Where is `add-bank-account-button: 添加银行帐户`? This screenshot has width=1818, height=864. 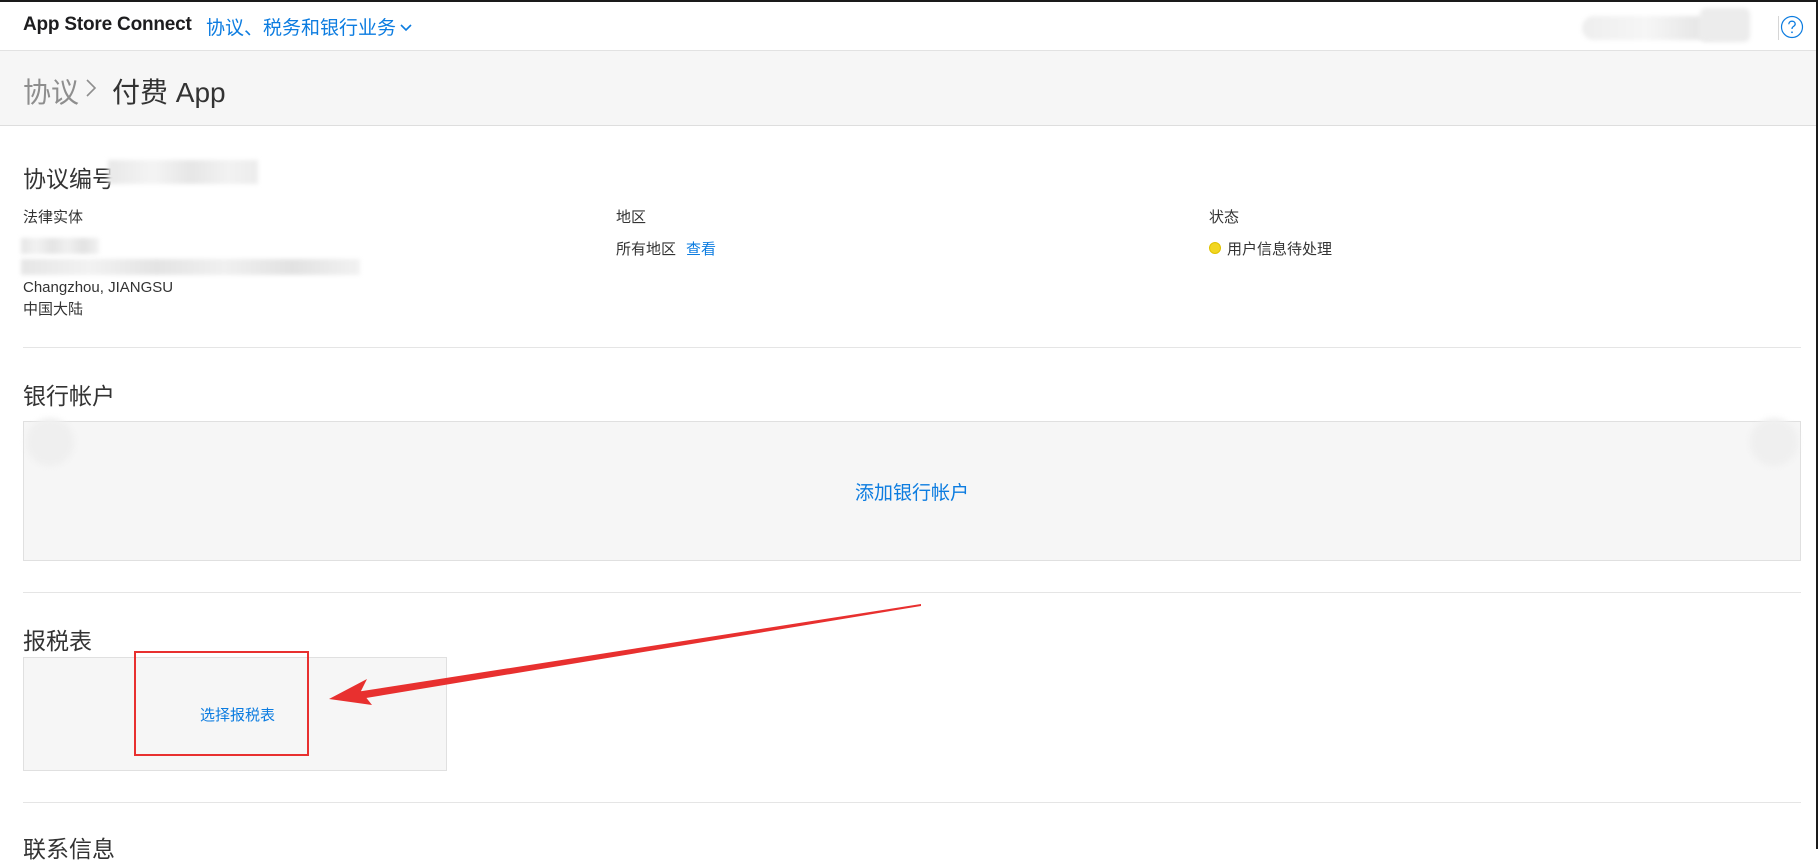
add-bank-account-button: 添加银行帐户 is located at coordinates (912, 491).